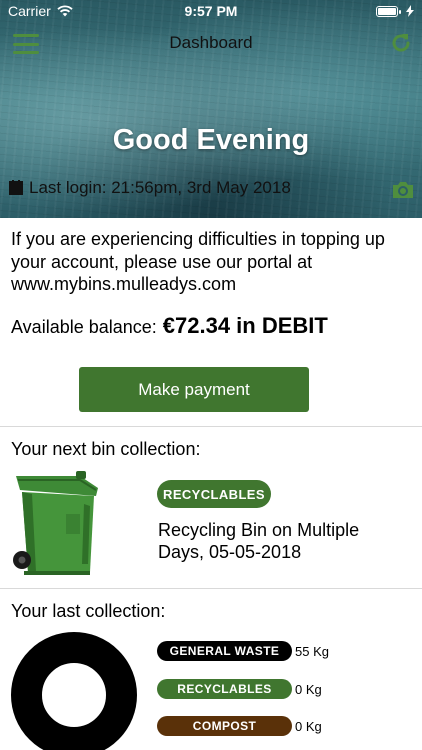 Image resolution: width=422 pixels, height=750 pixels. I want to click on page-title: Dashboard, so click(211, 42).